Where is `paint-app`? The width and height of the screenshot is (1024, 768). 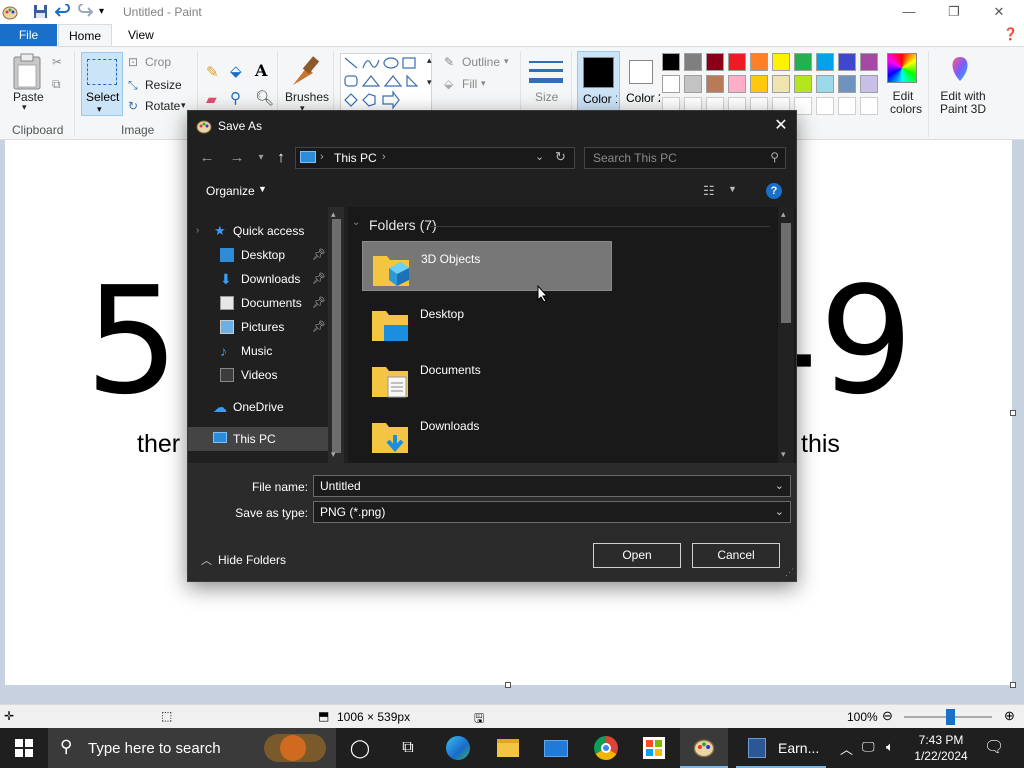 paint-app is located at coordinates (704, 748).